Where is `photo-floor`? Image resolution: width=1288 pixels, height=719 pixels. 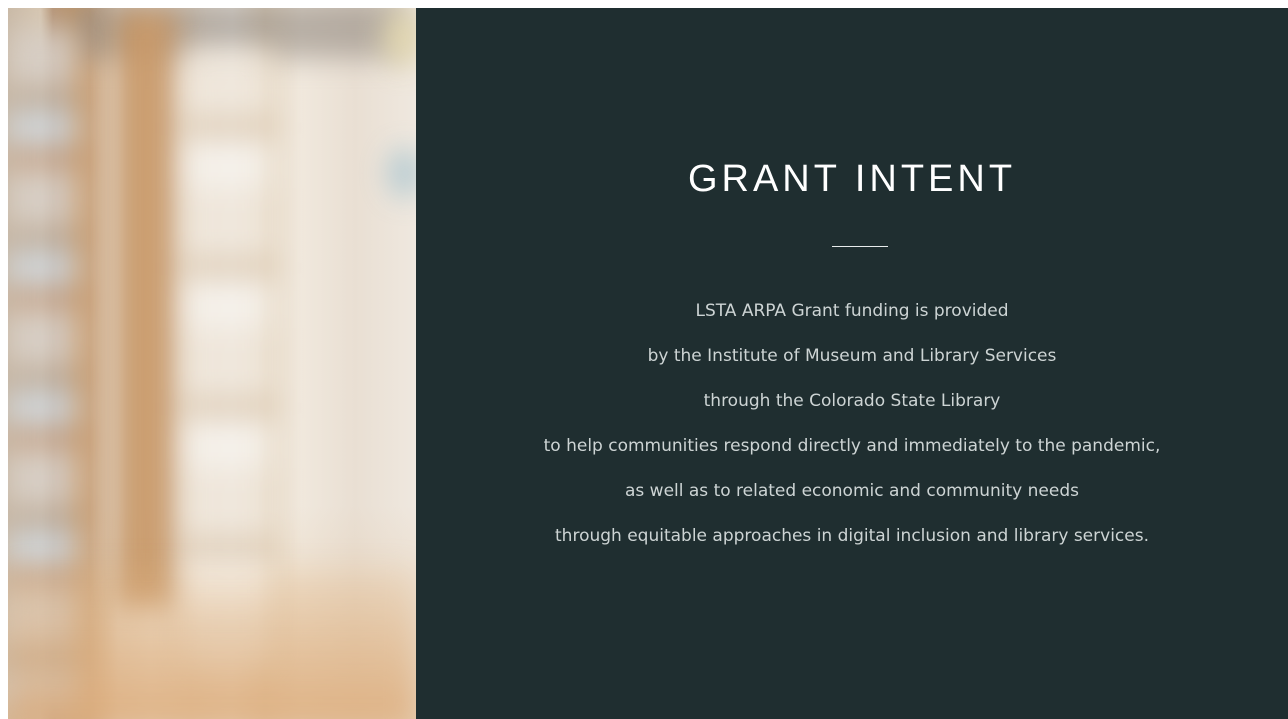
photo-floor is located at coordinates (212, 643).